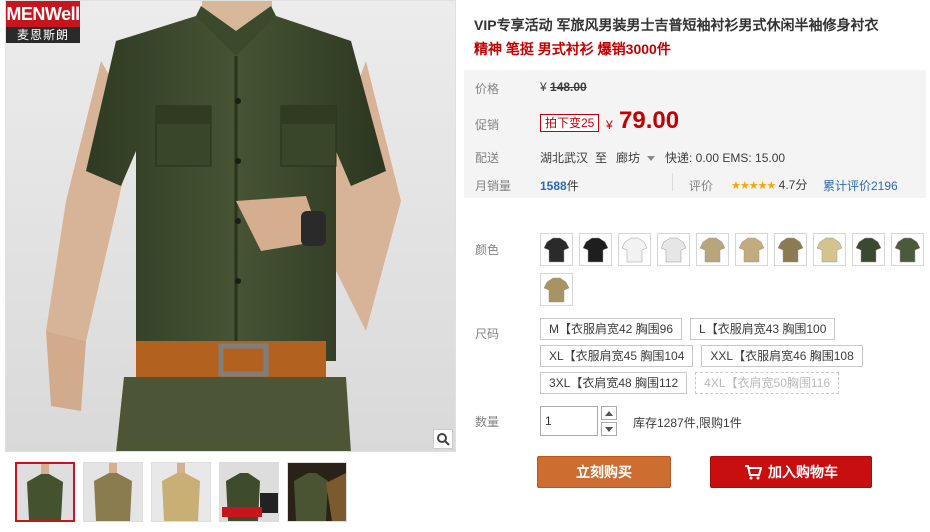 This screenshot has width=930, height=532. I want to click on original-price-value: 148.00, so click(568, 87).